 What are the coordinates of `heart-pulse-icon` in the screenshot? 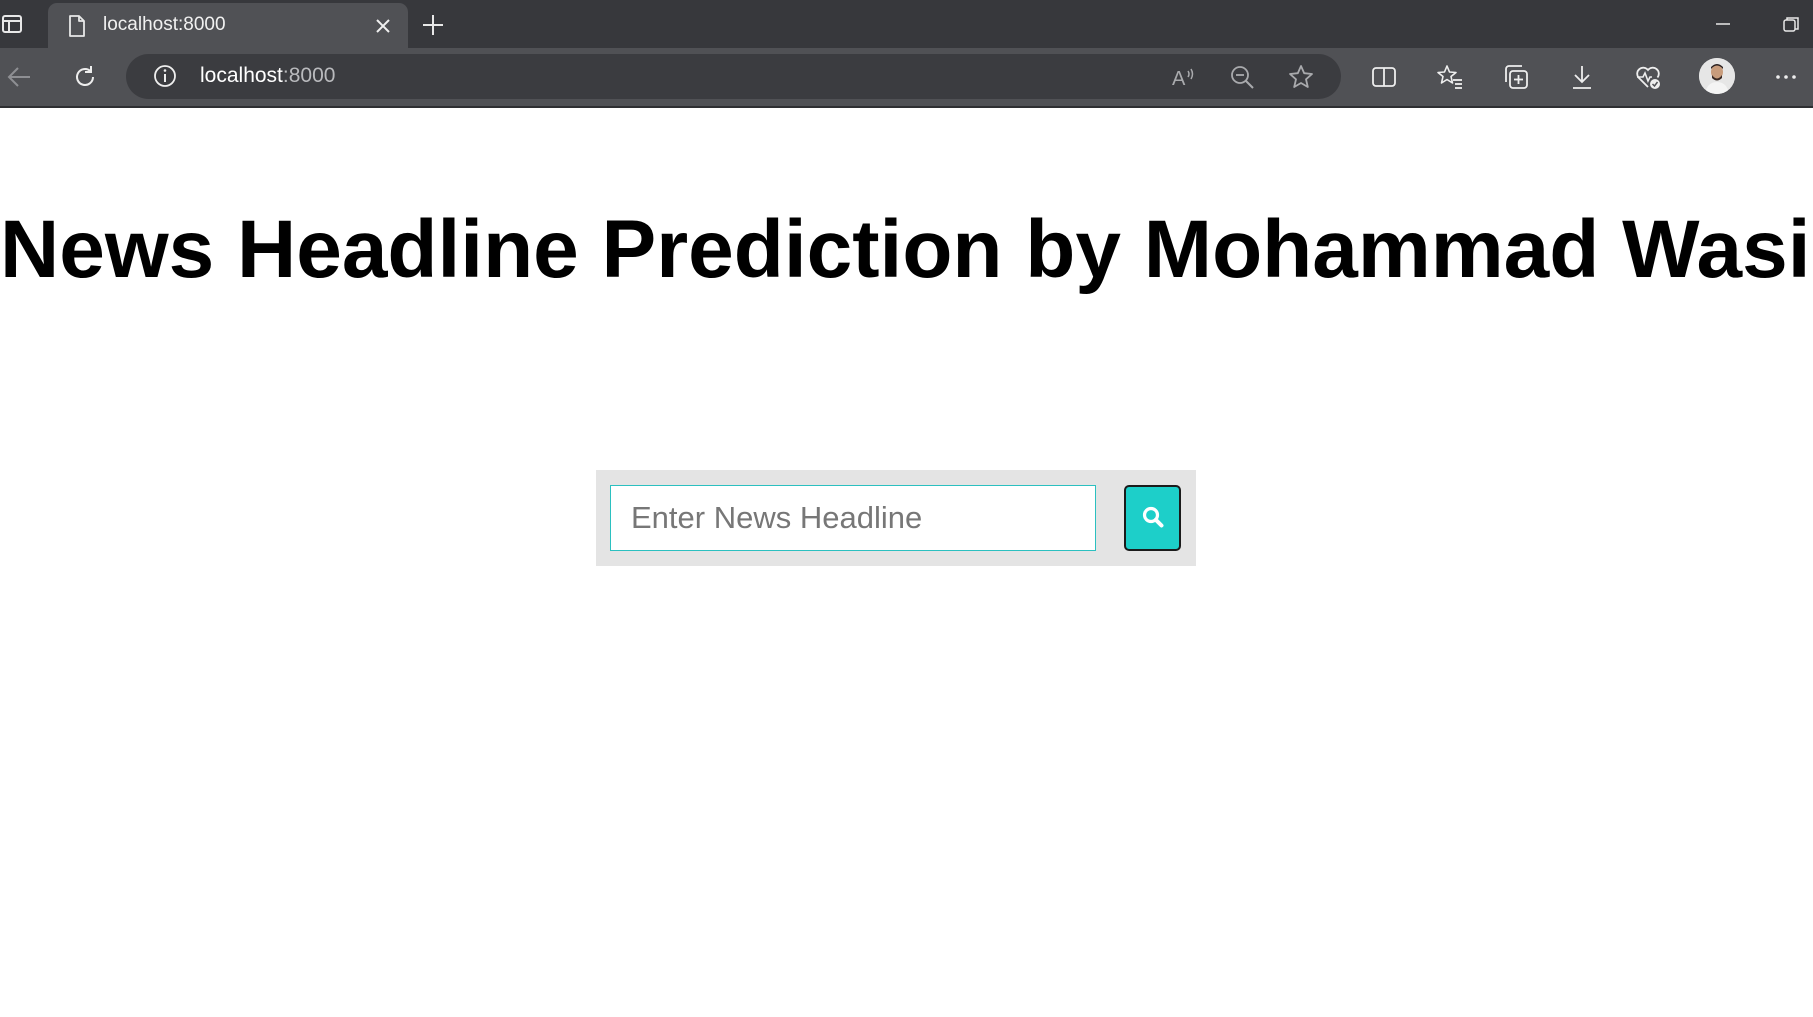 It's located at (1648, 77).